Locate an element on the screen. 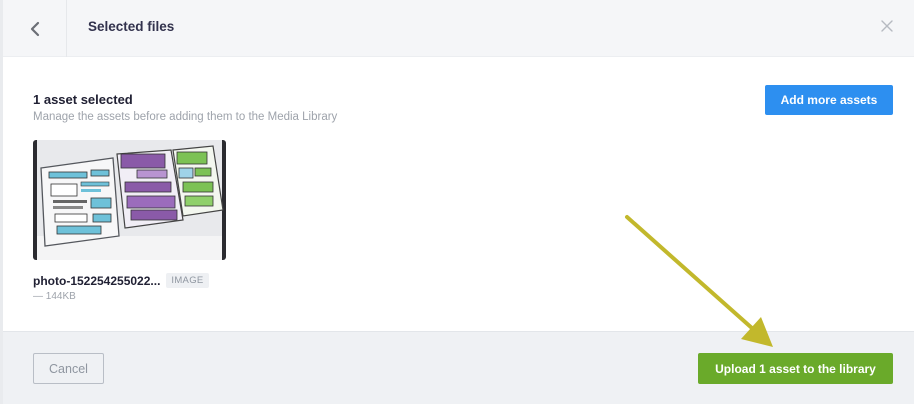 The width and height of the screenshot is (914, 404). modal-header: Selected files is located at coordinates (458, 28).